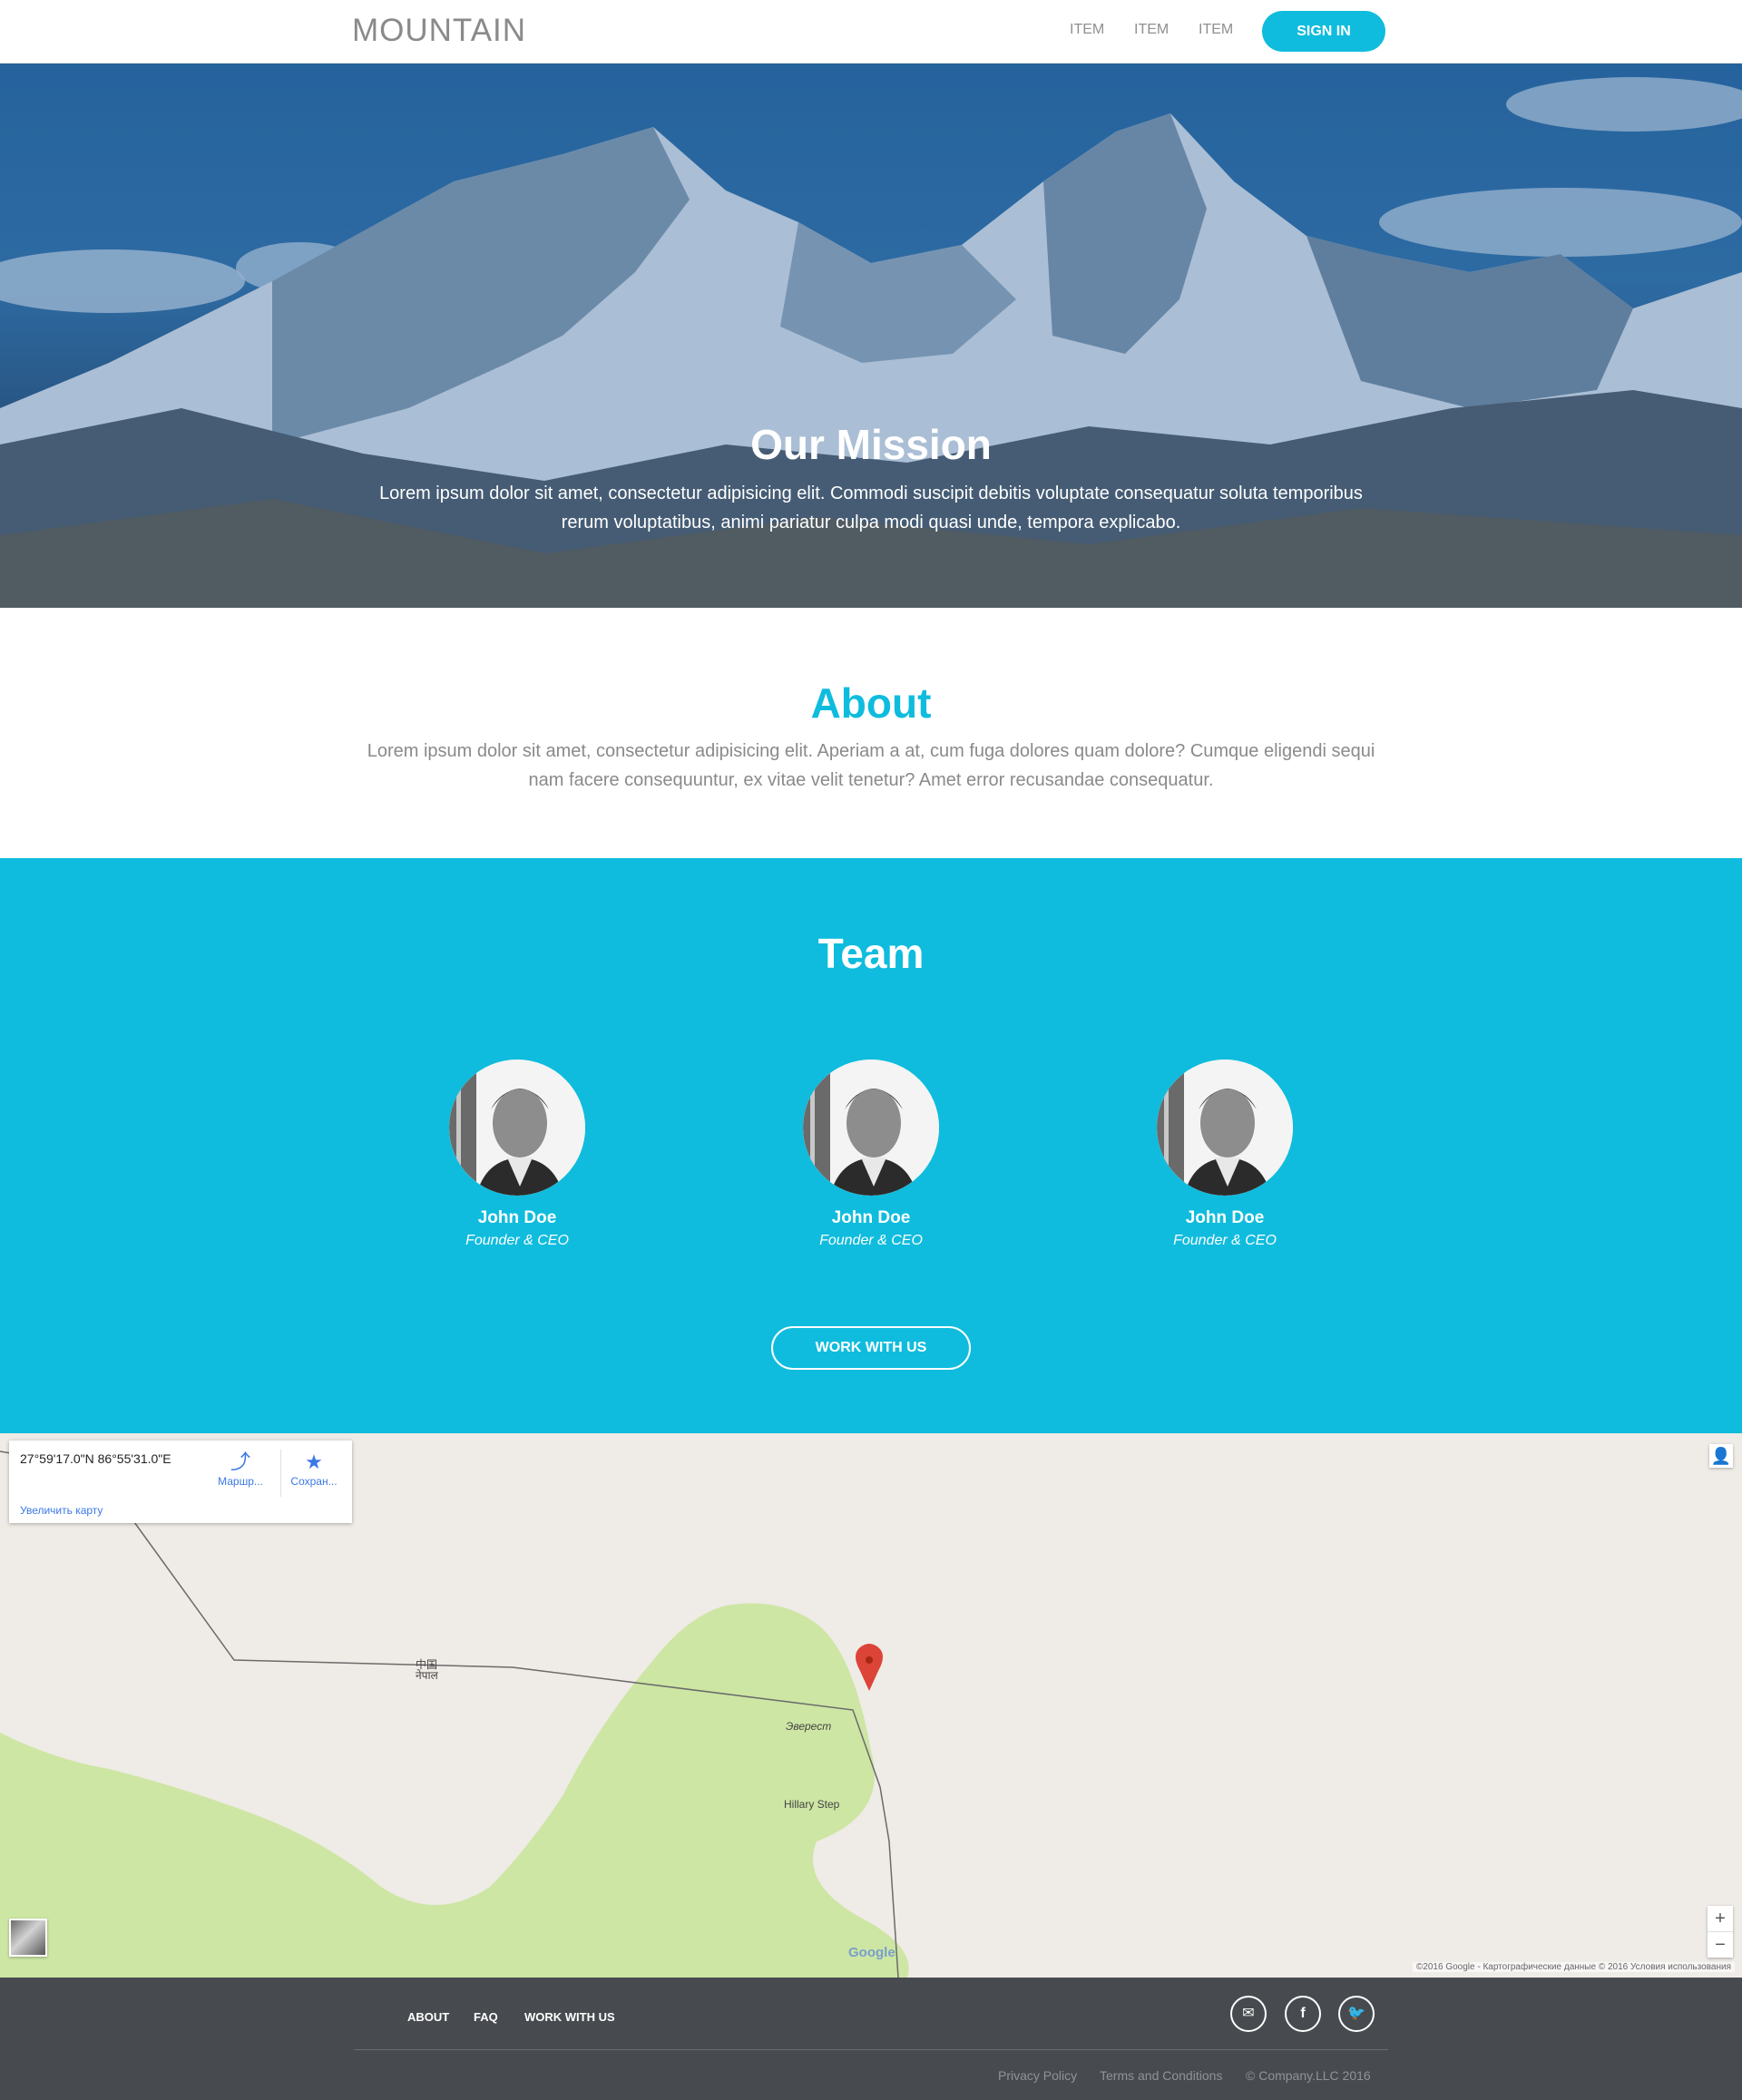  I want to click on map-zoom-controls: + −, so click(1720, 1932).